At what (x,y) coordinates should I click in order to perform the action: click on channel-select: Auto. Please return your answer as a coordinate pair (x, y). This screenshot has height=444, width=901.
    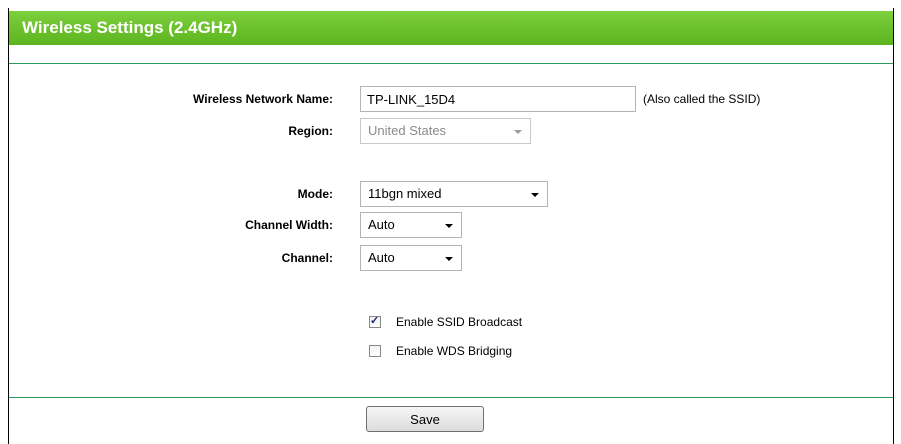
    Looking at the image, I should click on (411, 258).